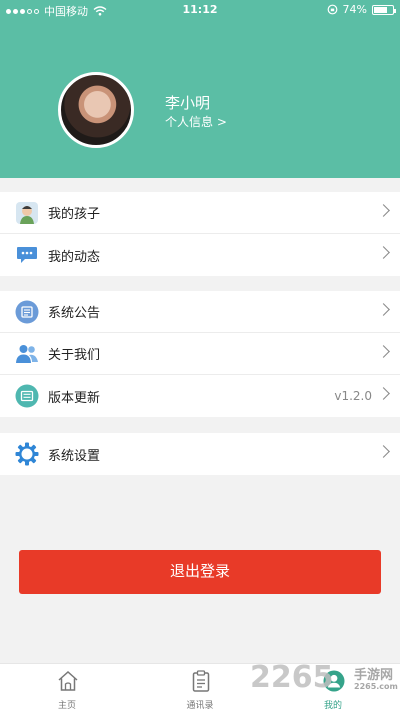 This screenshot has height=711, width=400. Describe the element at coordinates (374, 675) in the screenshot. I see `watermark-name: 手游网` at that location.